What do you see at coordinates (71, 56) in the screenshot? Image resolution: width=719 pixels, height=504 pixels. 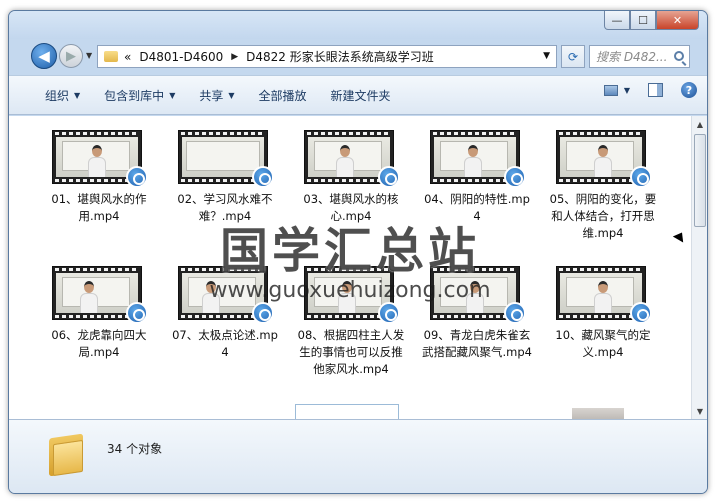 I see `forward-button: ▶` at bounding box center [71, 56].